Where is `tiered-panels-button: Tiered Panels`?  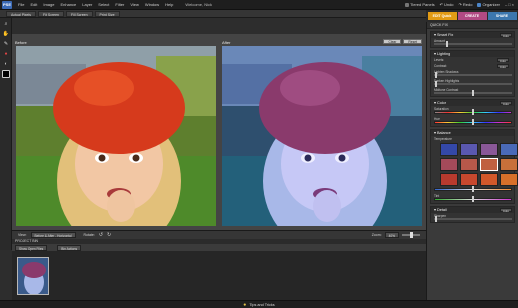 tiered-panels-button: Tiered Panels is located at coordinates (420, 4).